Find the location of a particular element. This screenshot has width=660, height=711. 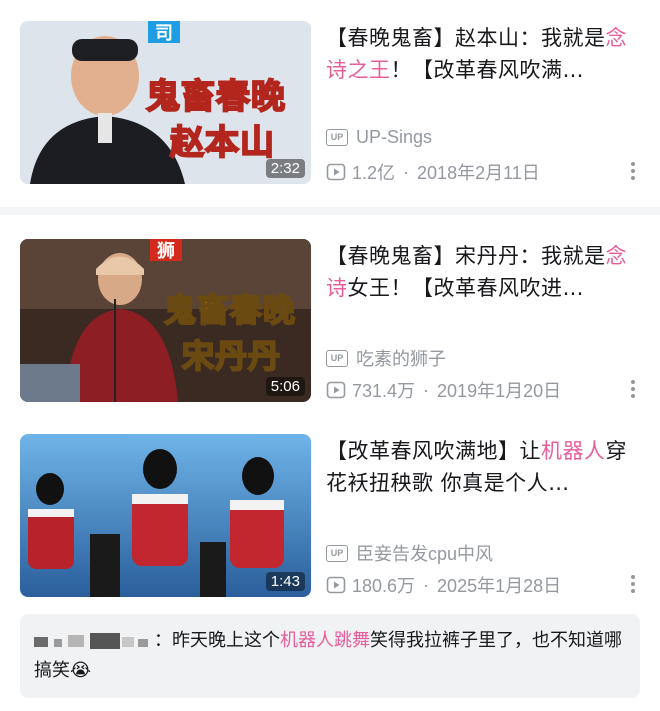

thumb-caption-2: 宋丹丹 is located at coordinates (231, 356).